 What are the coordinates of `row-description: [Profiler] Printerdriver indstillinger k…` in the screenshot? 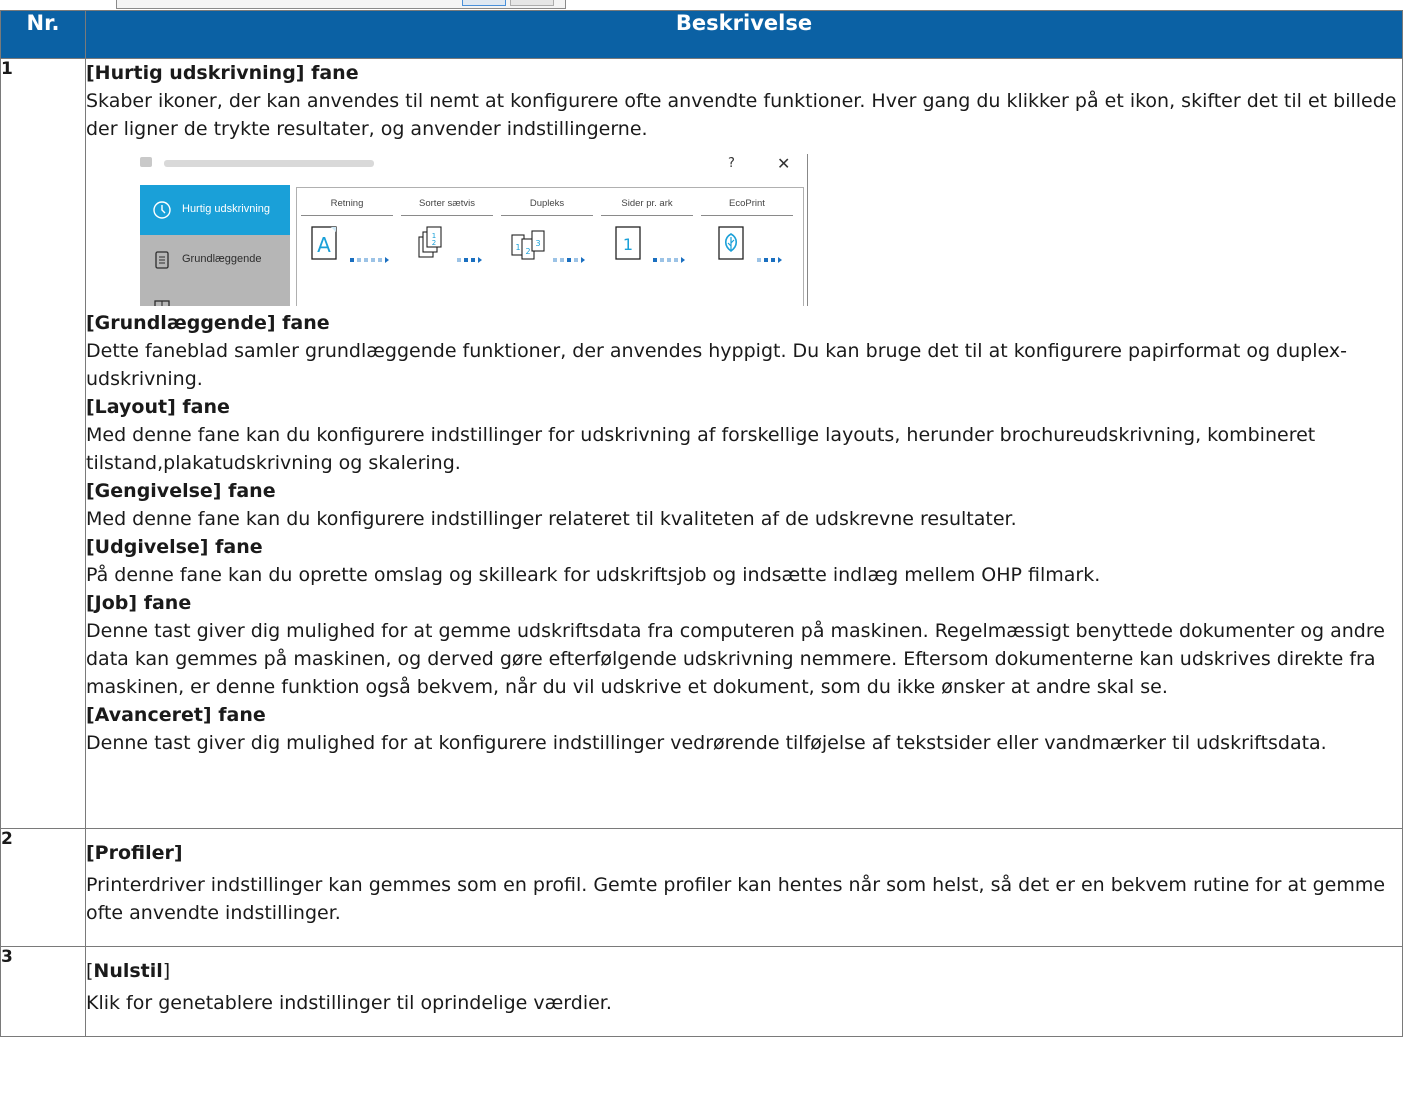 It's located at (744, 887).